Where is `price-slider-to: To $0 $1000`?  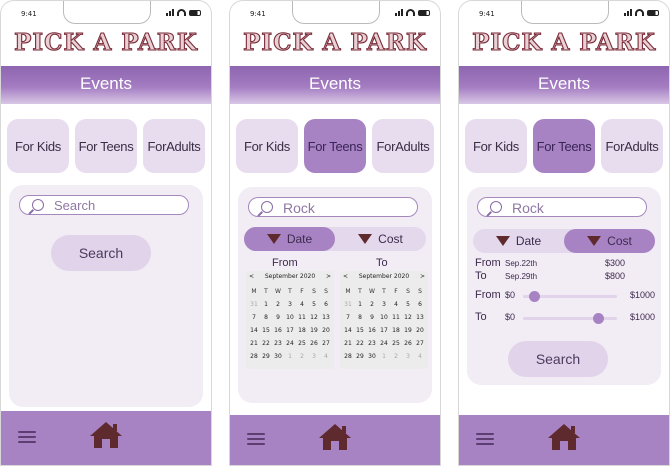 price-slider-to: To $0 $1000 is located at coordinates (565, 318).